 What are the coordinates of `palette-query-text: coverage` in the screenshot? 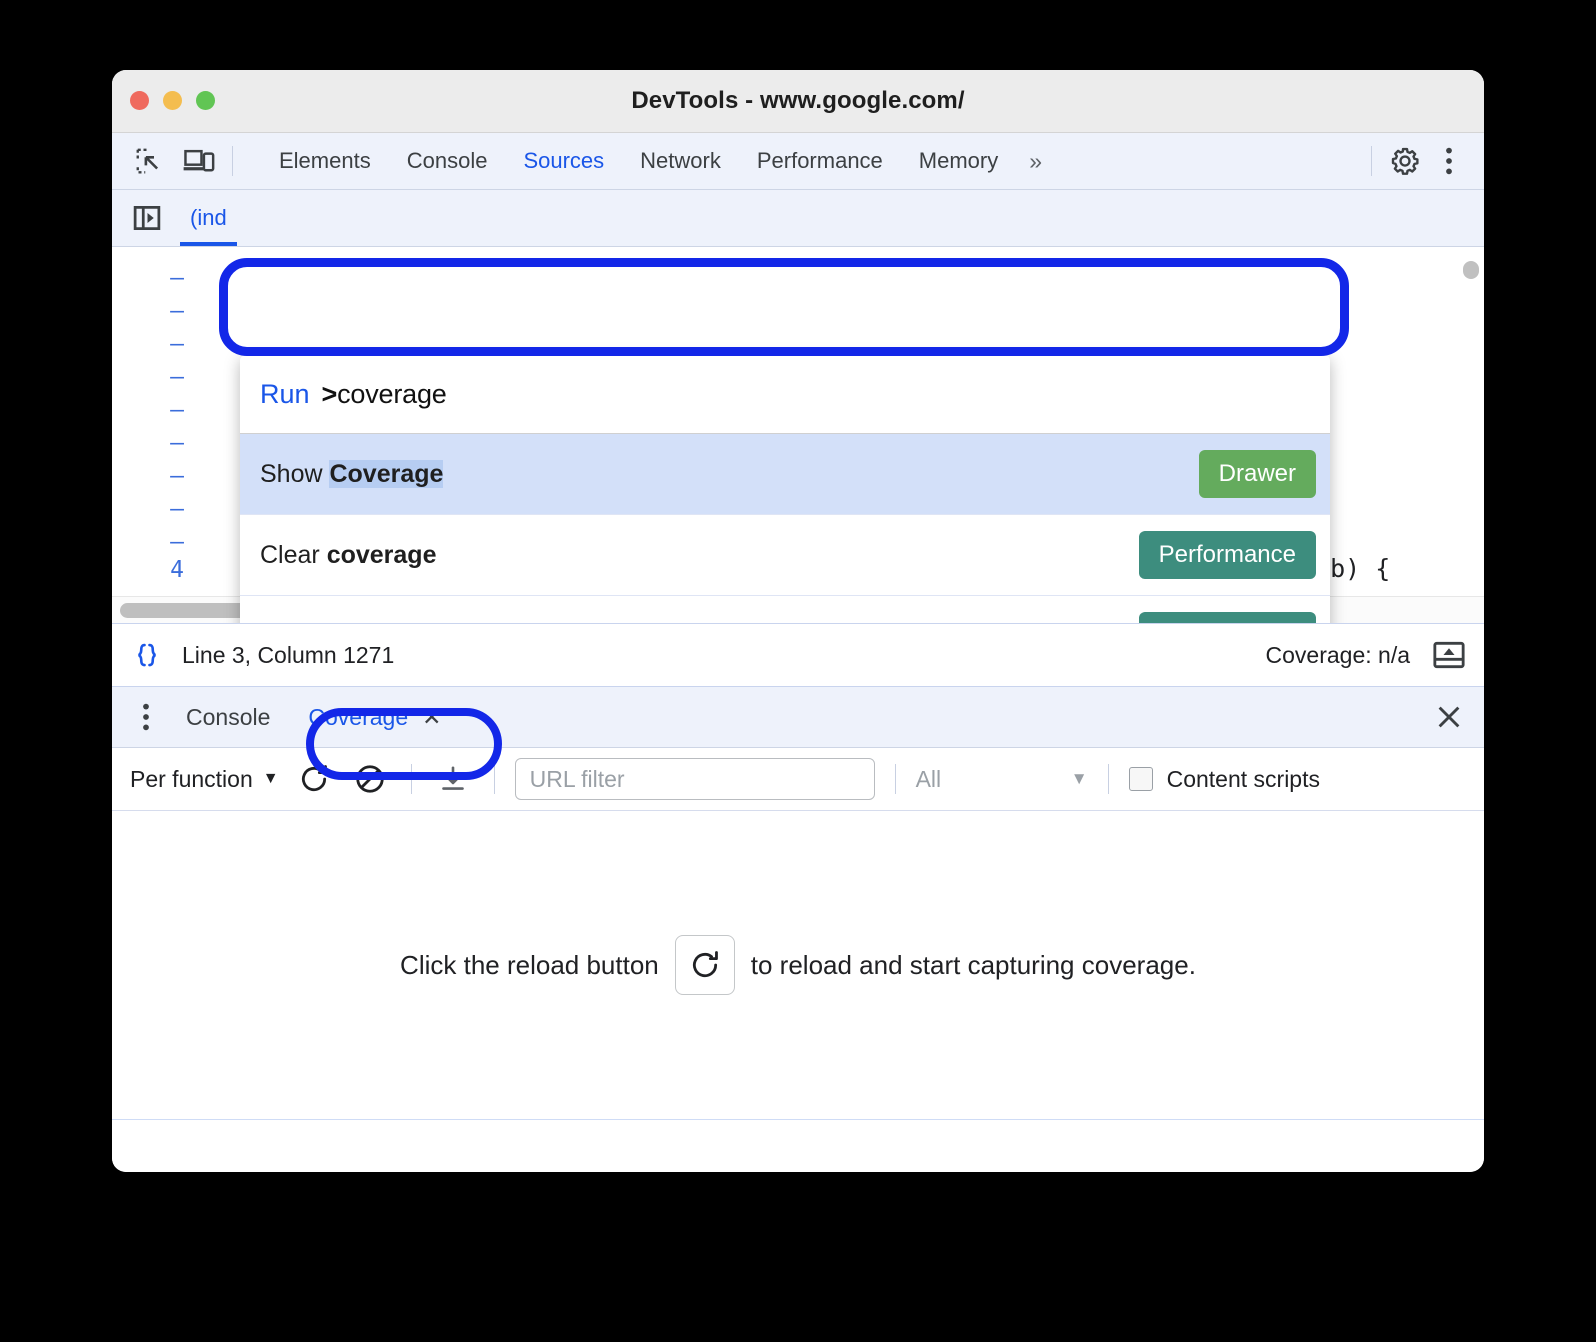 It's located at (392, 393).